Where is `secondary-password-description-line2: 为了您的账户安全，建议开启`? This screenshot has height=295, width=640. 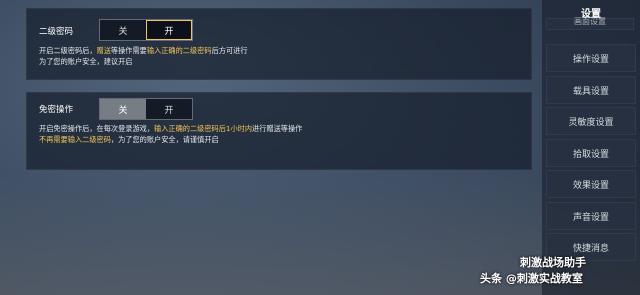
secondary-password-description-line2: 为了您的账户安全，建议开启 is located at coordinates (86, 61).